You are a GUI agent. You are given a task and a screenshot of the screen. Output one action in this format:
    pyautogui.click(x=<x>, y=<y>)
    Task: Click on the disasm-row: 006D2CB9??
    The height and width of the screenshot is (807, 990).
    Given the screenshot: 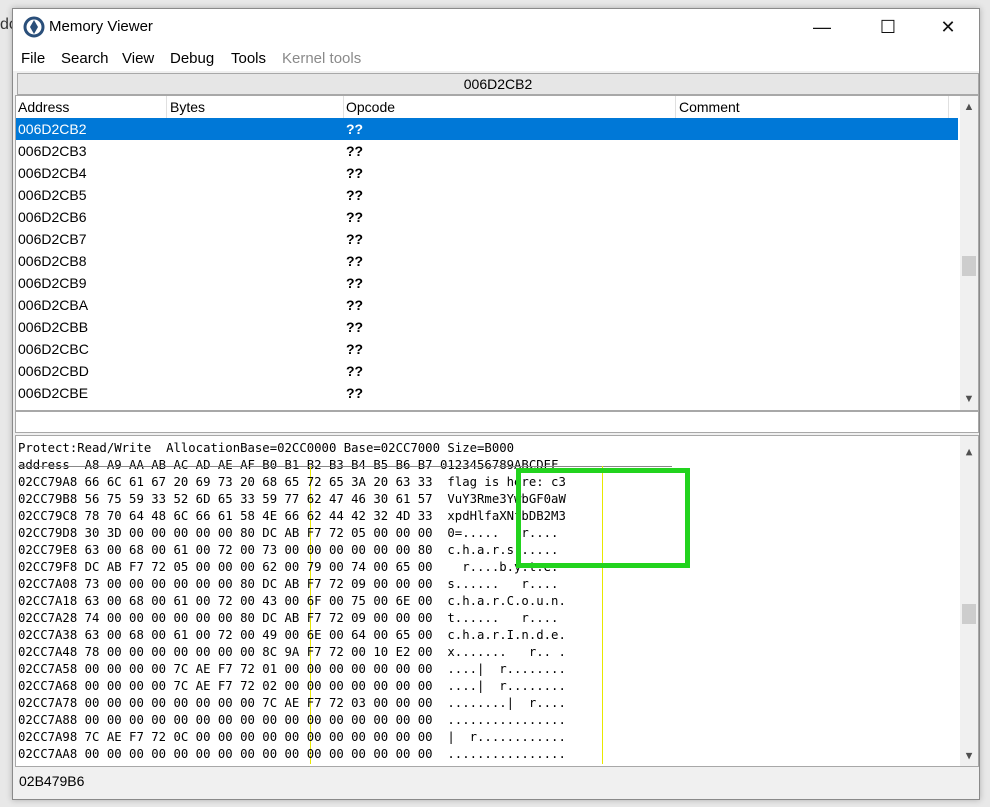 What is the action you would take?
    pyautogui.click(x=487, y=283)
    